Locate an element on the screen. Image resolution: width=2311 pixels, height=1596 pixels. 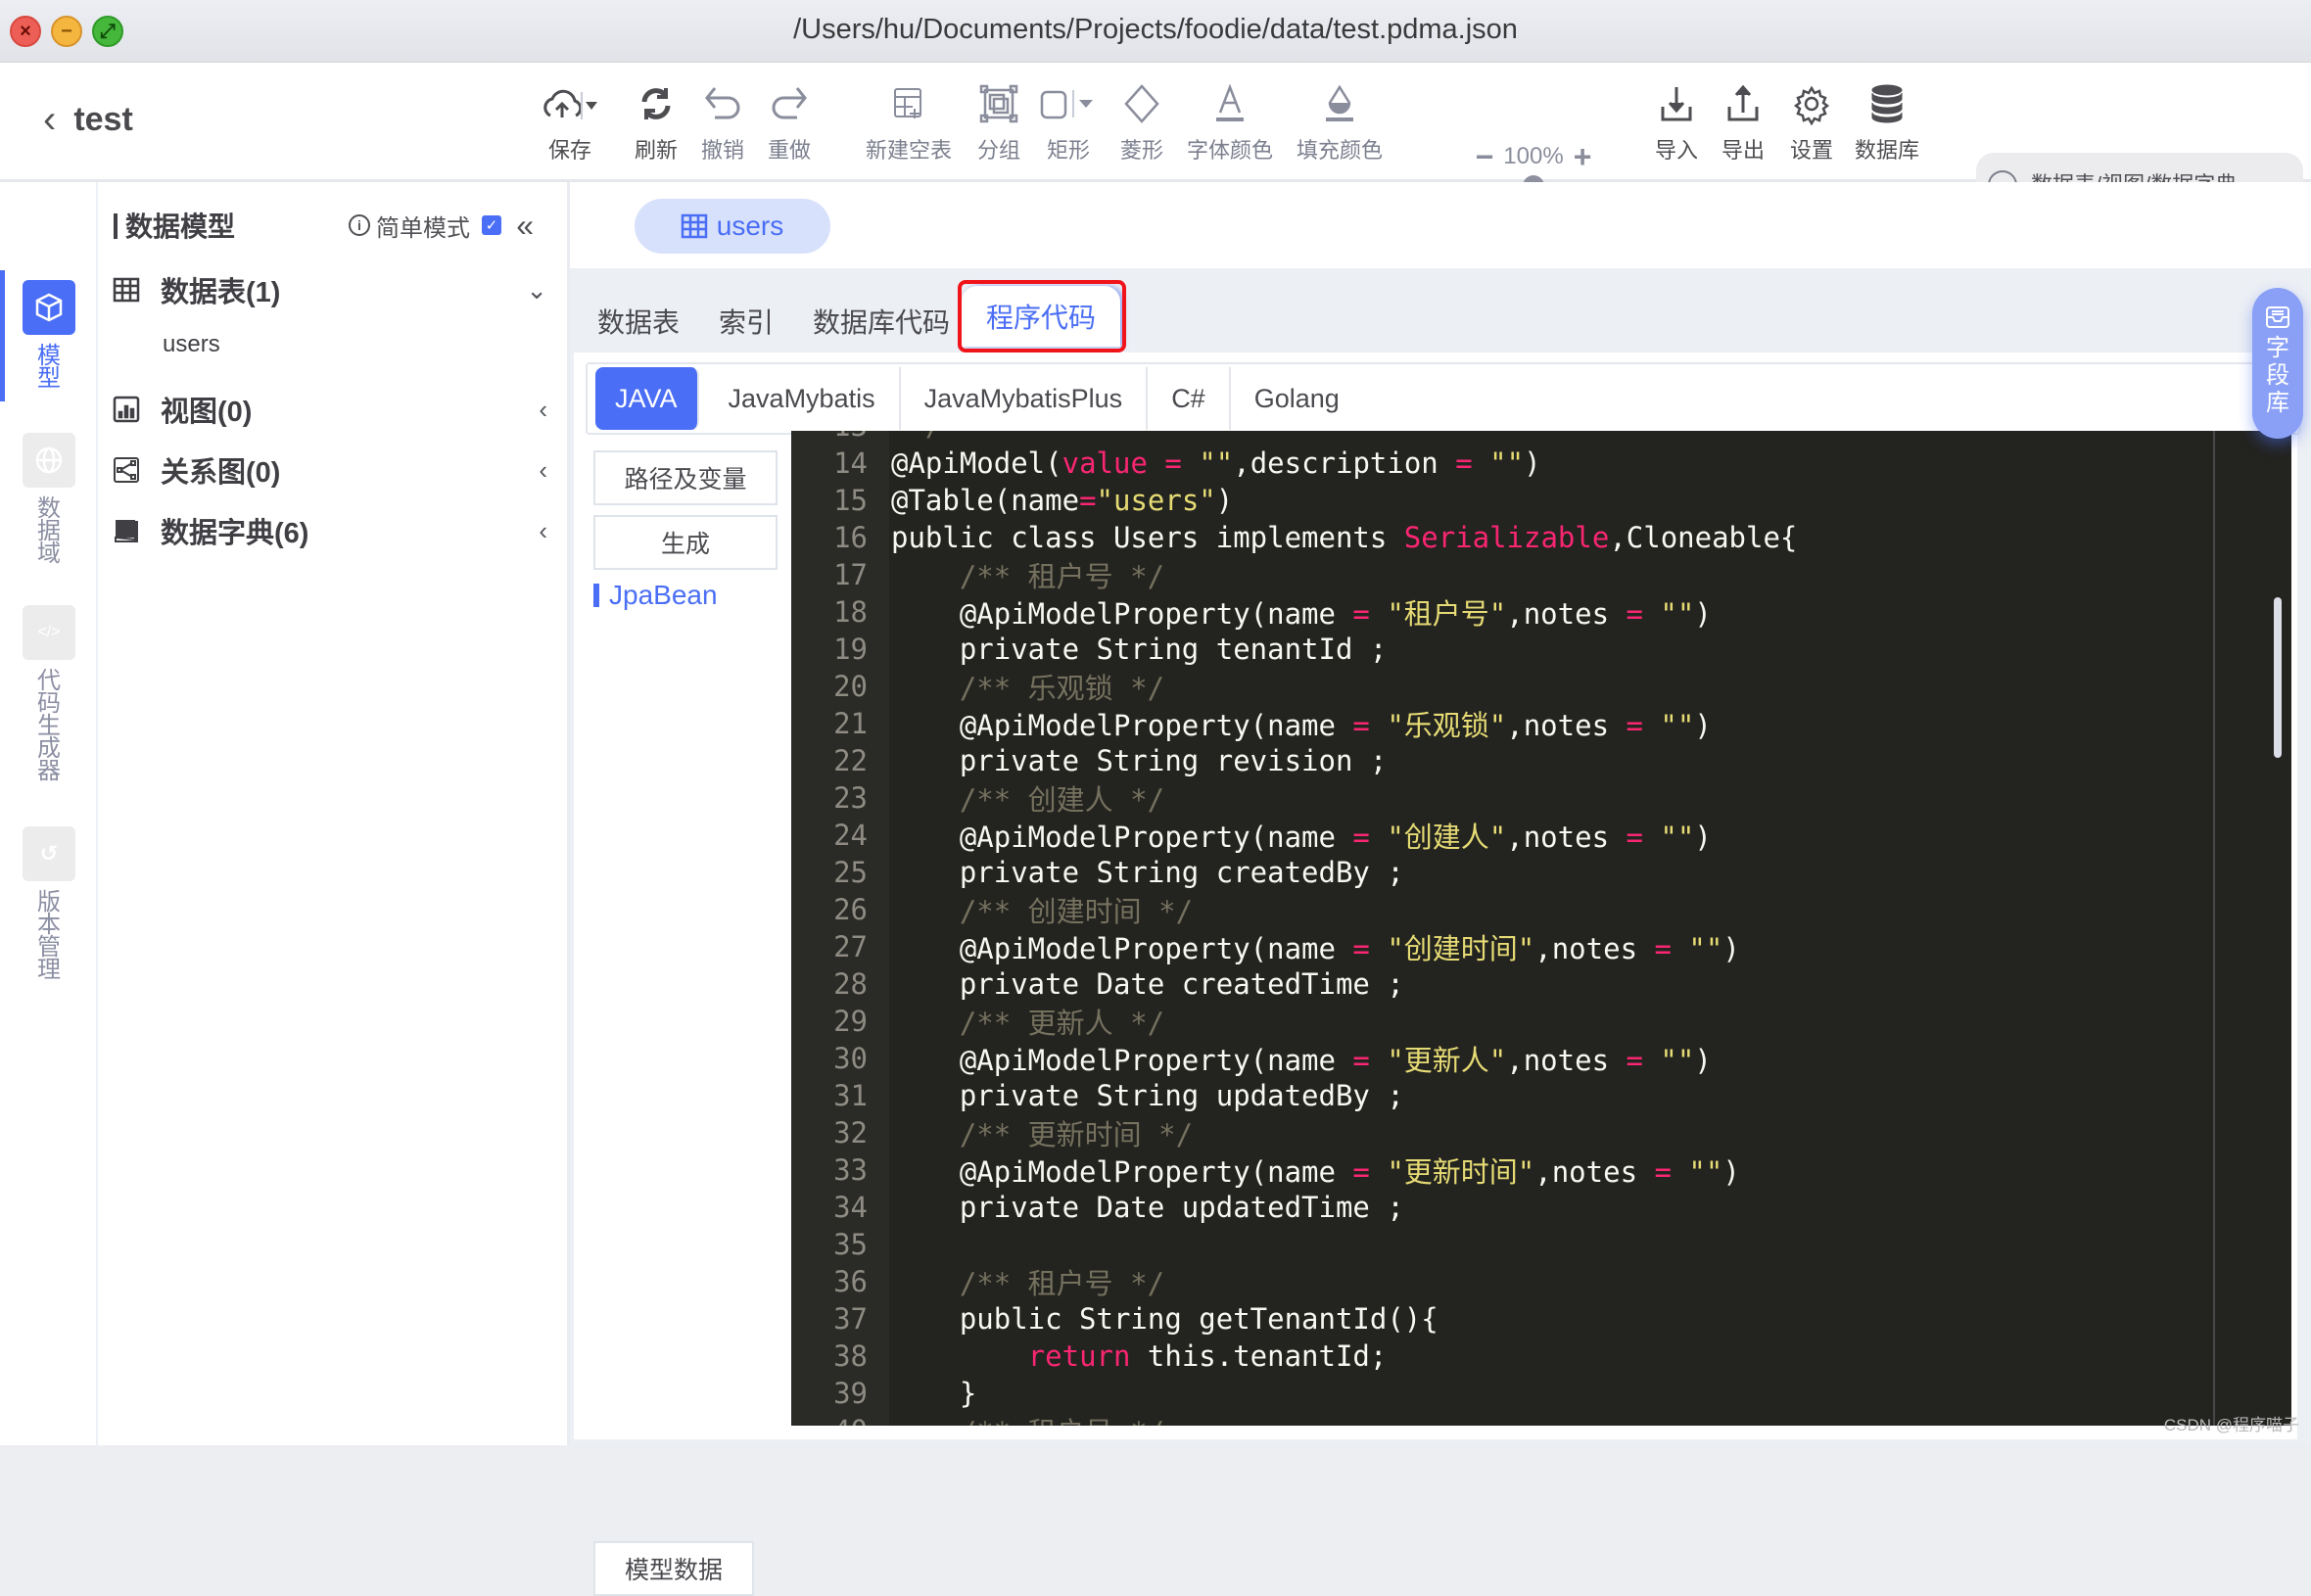
export-button: 导出 is located at coordinates (1743, 122).